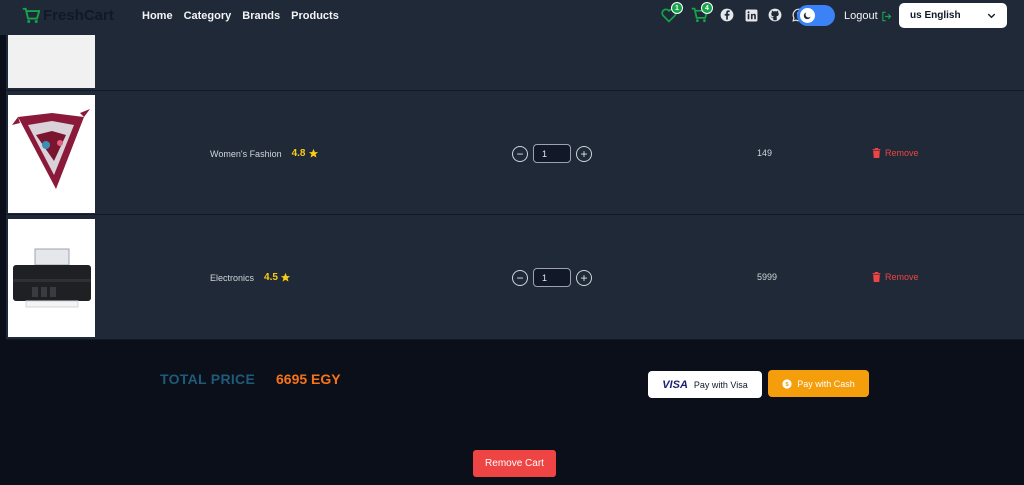 The height and width of the screenshot is (485, 1024). Describe the element at coordinates (707, 8) in the screenshot. I see `cart-count-badge: 4` at that location.